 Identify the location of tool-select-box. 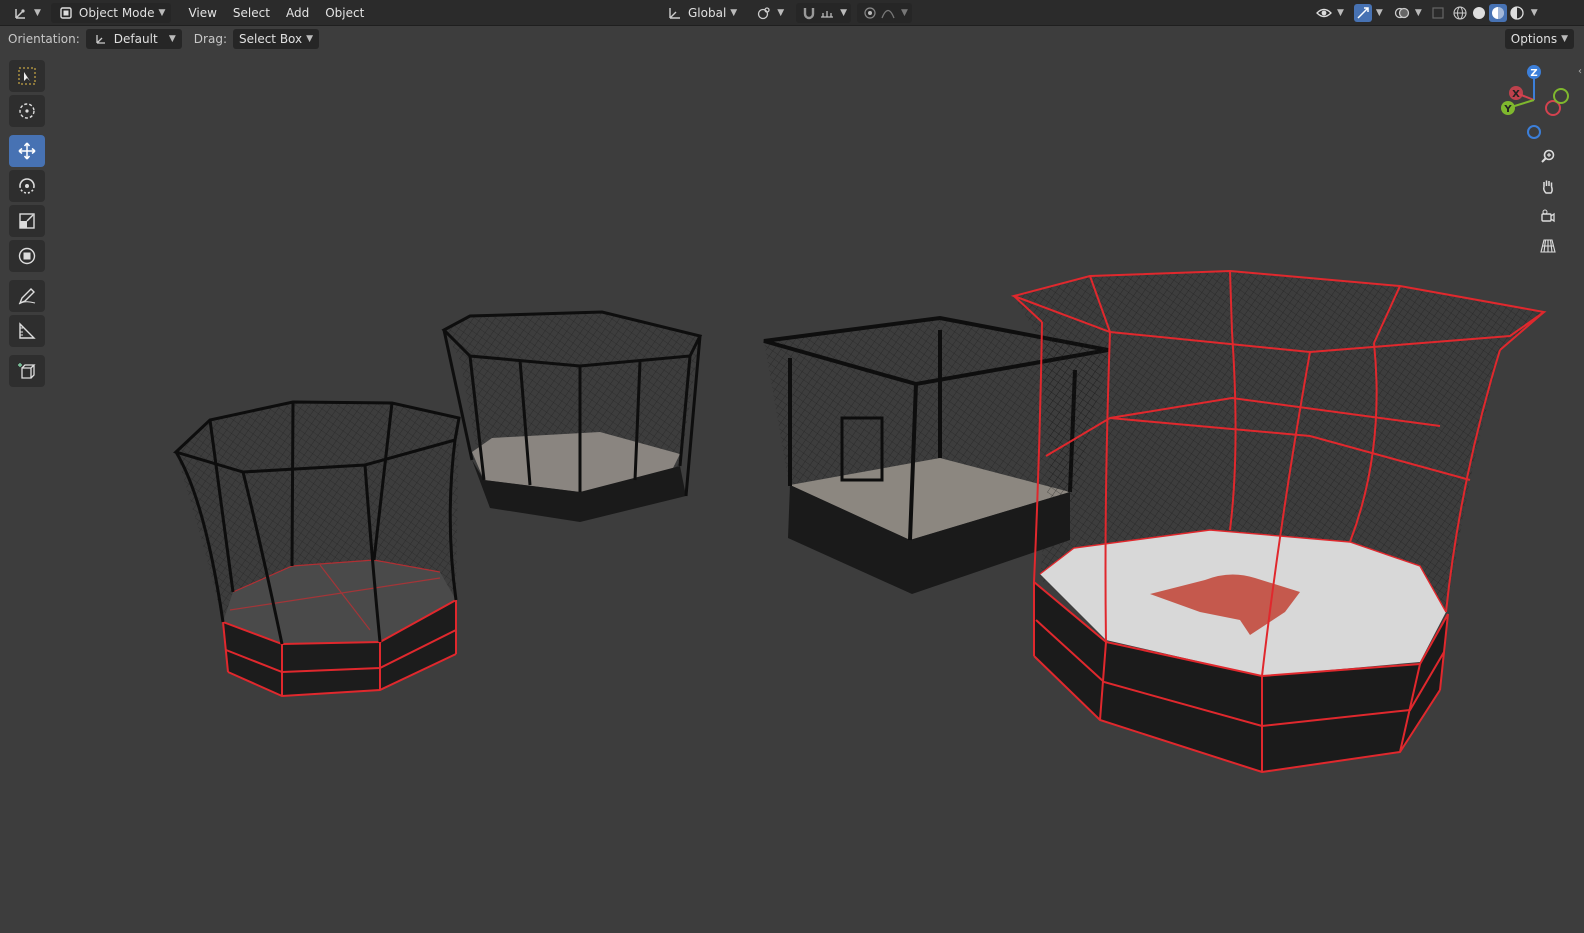
(27, 76).